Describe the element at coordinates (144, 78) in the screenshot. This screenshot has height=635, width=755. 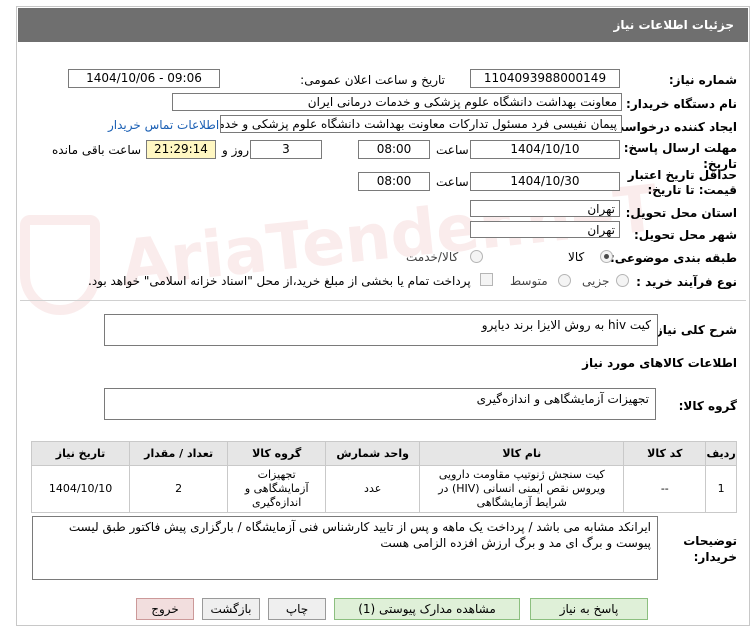
I see `announce-datetime-field: 1404/10/06 - 09:06` at that location.